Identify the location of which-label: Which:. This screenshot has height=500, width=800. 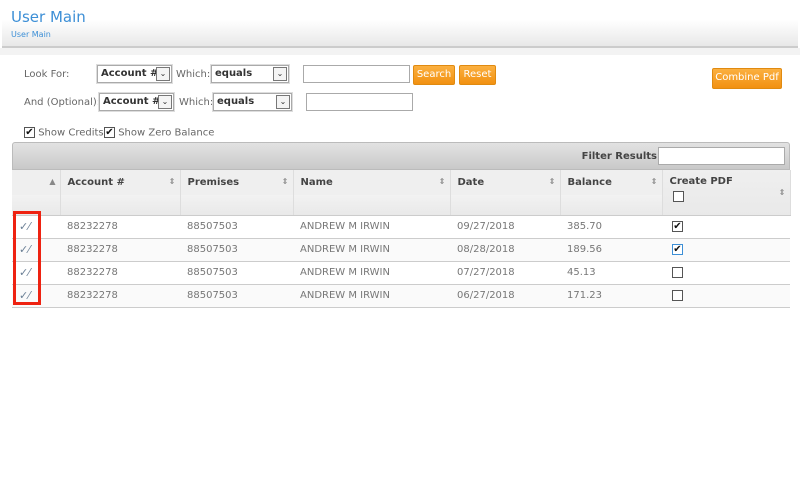
(193, 74).